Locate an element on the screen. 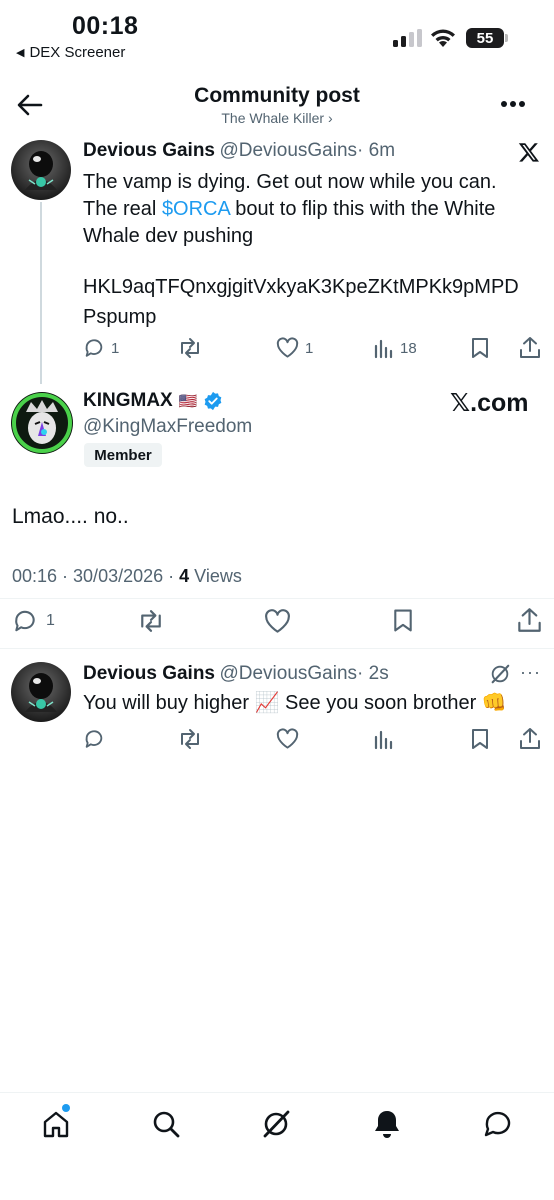 This screenshot has width=554, height=1200. thread-connector-line is located at coordinates (41, 293).